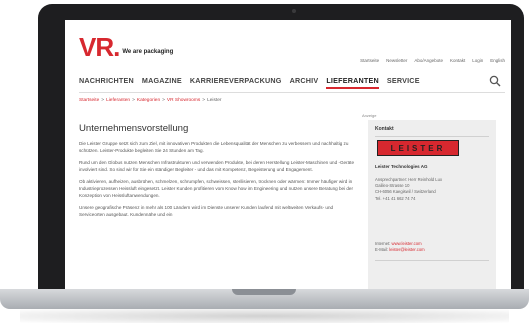 The width and height of the screenshot is (529, 334). Describe the element at coordinates (236, 82) in the screenshot. I see `nav-karriereverpackung: KARRIEREVERPACKUNG` at that location.